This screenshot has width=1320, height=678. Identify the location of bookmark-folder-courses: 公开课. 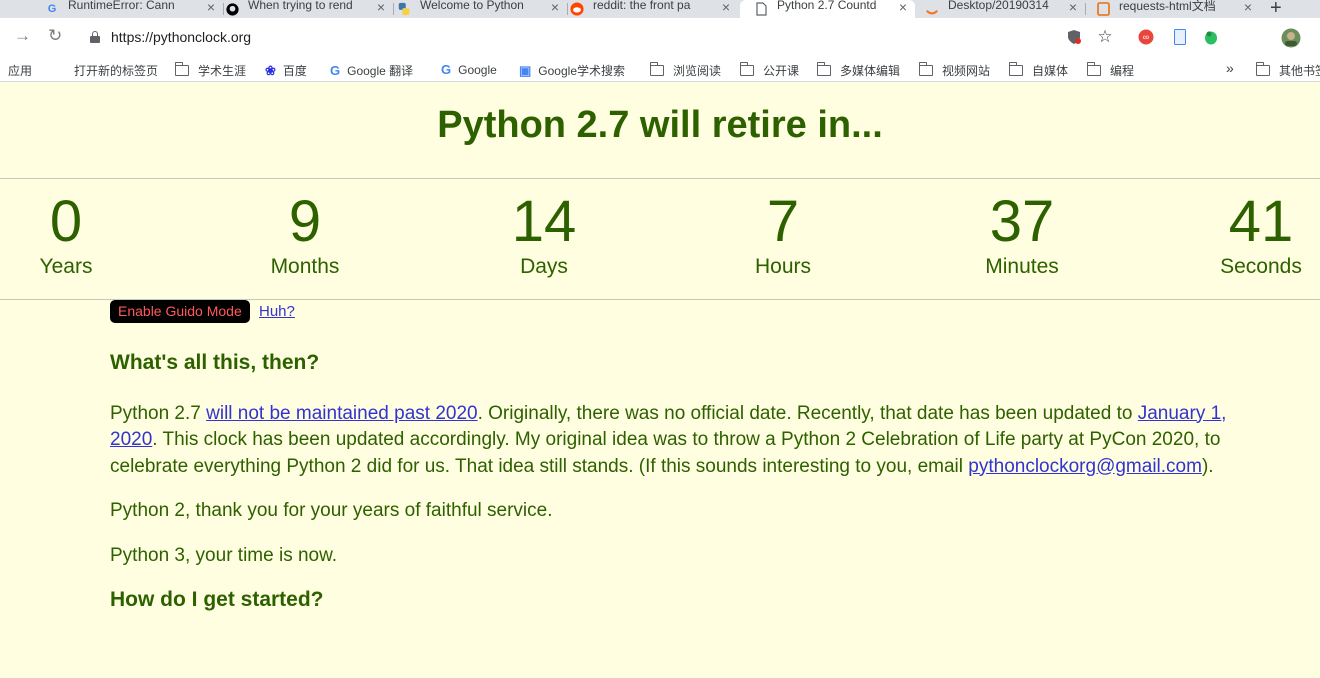
(769, 70).